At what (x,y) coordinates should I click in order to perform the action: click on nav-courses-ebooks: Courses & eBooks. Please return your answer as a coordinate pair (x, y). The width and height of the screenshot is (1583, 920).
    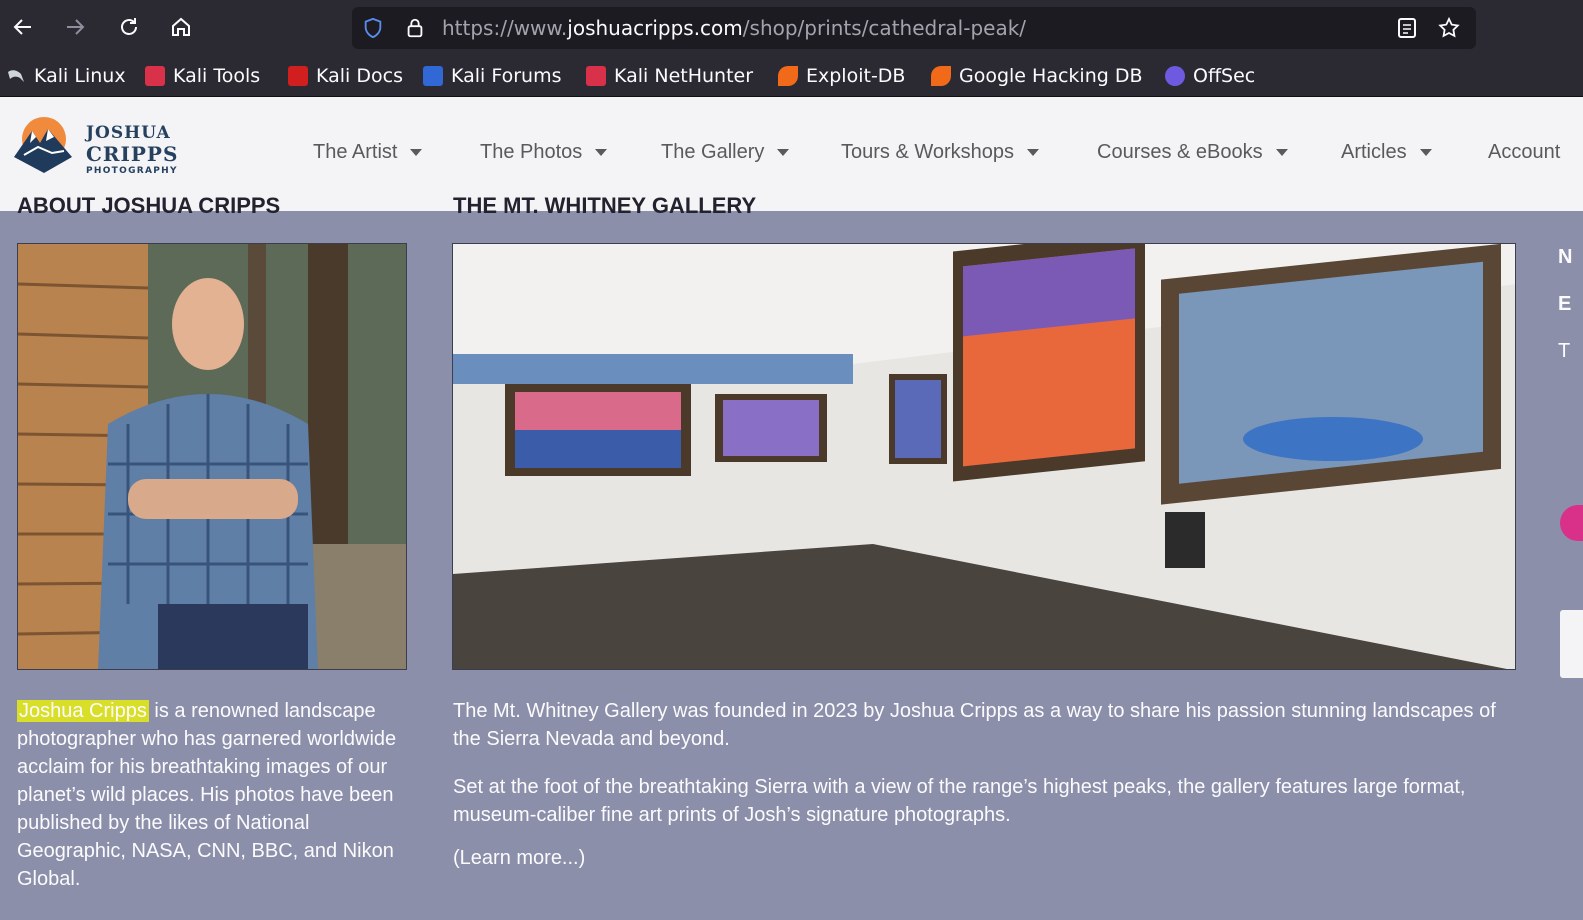
    Looking at the image, I should click on (1192, 152).